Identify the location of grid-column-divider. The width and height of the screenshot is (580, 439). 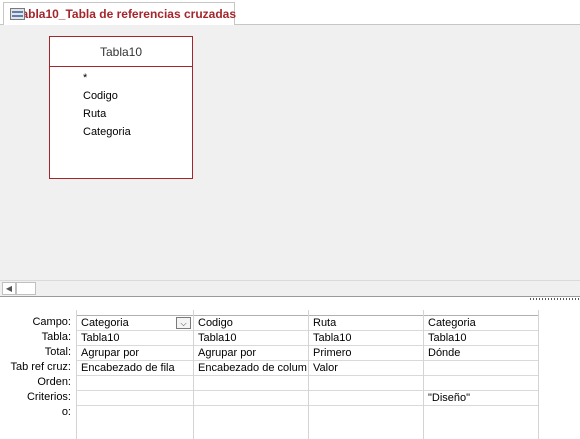
(538, 374).